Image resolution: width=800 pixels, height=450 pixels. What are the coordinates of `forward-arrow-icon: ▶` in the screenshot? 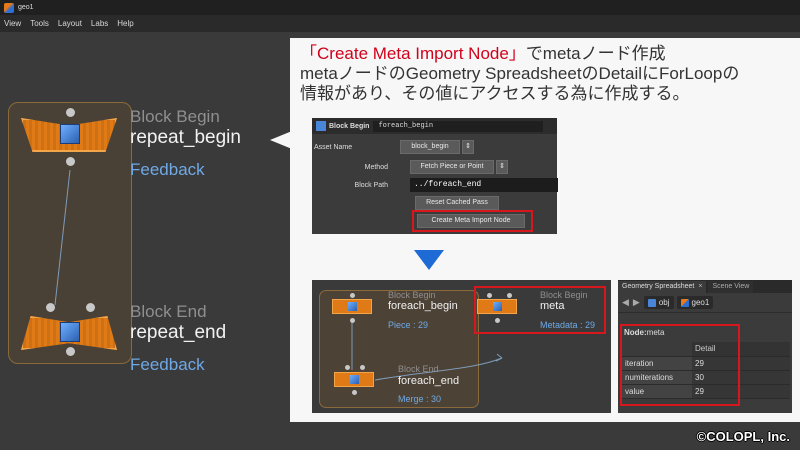 It's located at (636, 302).